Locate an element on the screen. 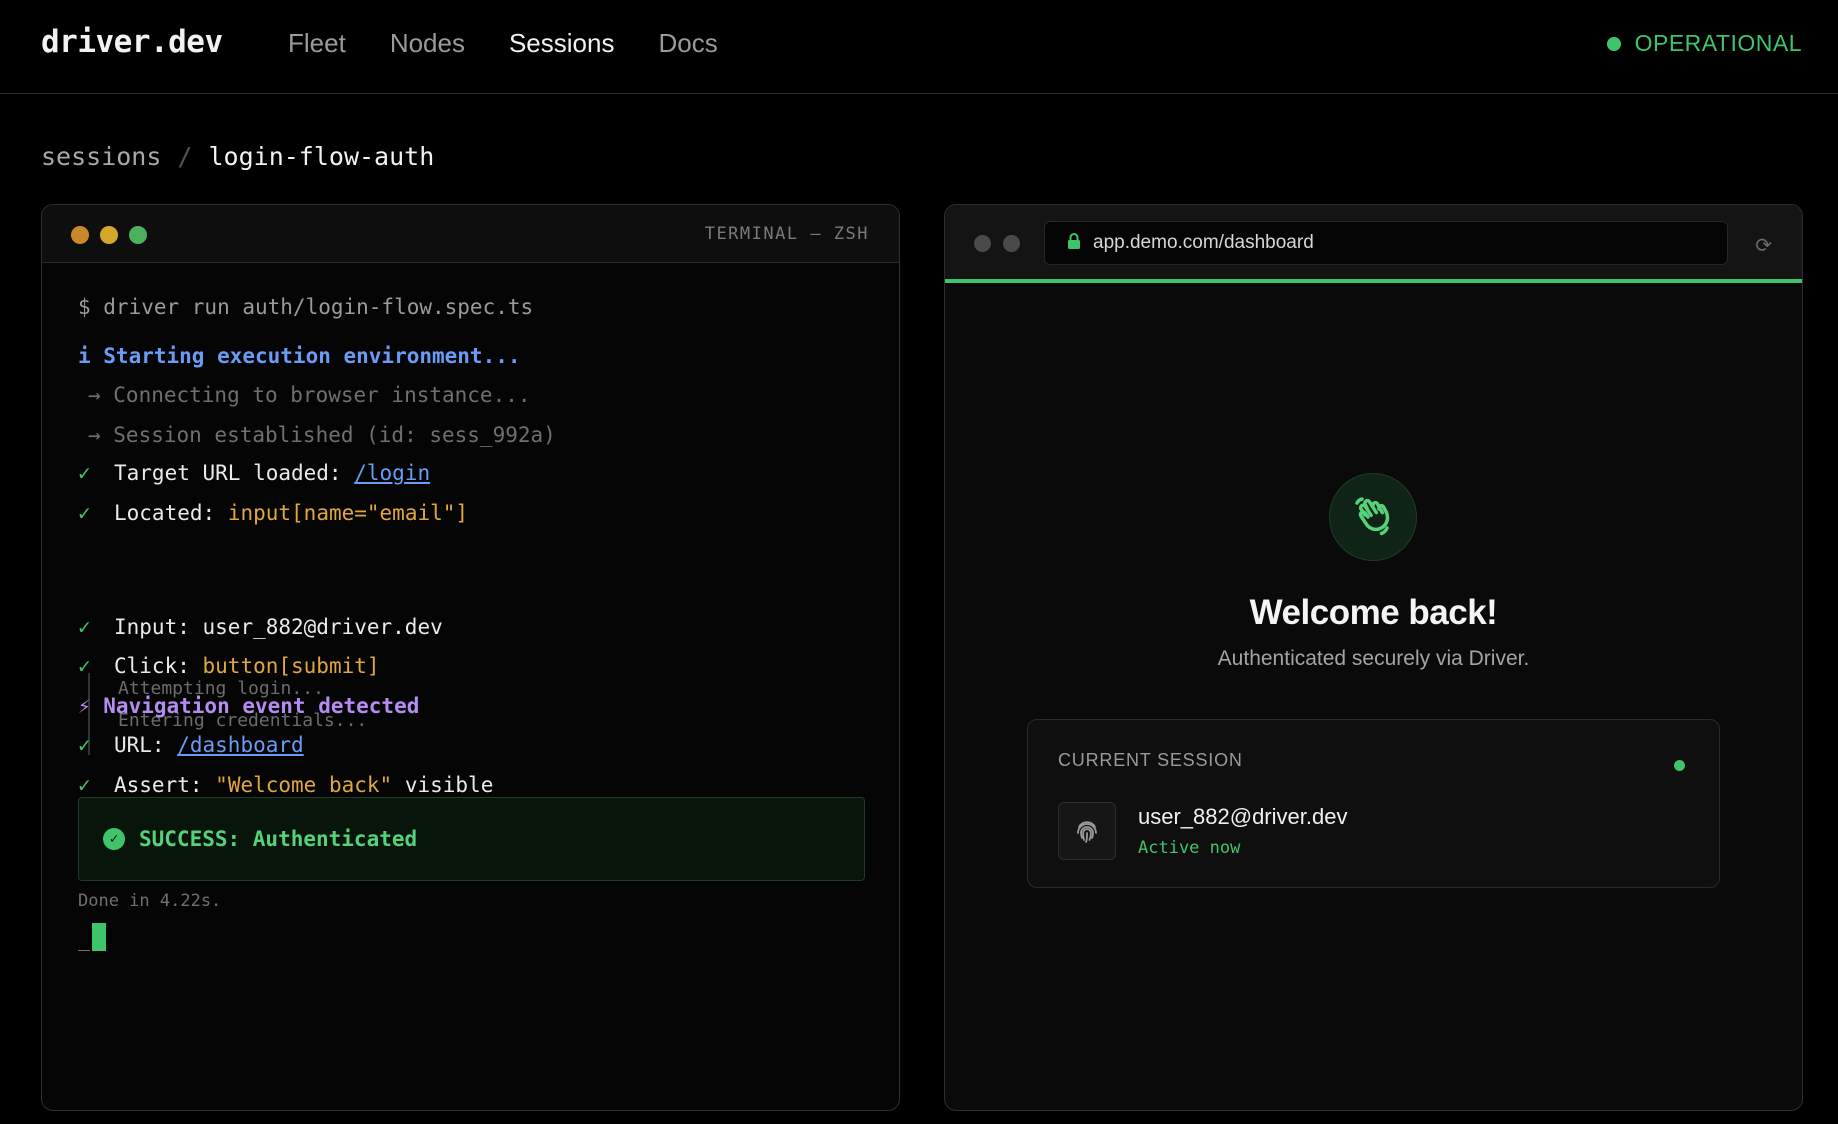 Image resolution: width=1838 pixels, height=1124 pixels. close-window-icon is located at coordinates (80, 235).